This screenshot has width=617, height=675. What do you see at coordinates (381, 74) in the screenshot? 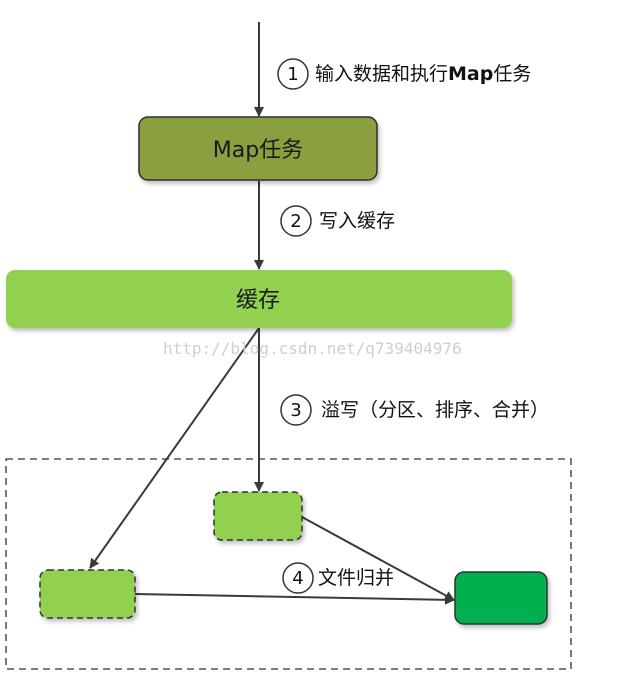
I see `step-1-text: 输入数据和执行` at bounding box center [381, 74].